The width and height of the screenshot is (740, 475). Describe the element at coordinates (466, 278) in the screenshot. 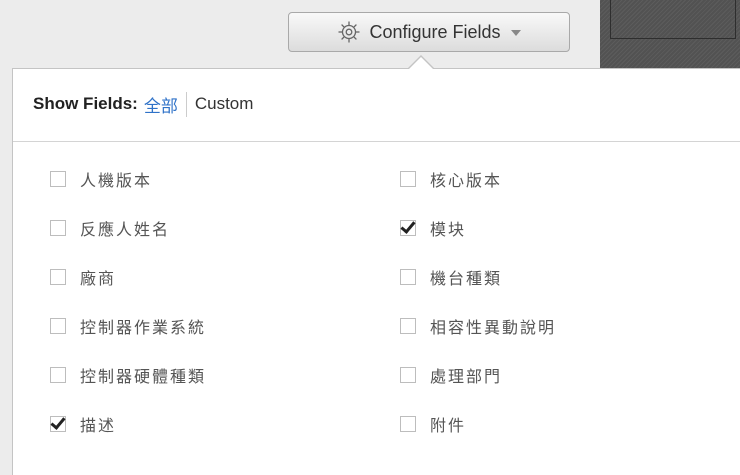

I see `field-label: 機台種類` at that location.